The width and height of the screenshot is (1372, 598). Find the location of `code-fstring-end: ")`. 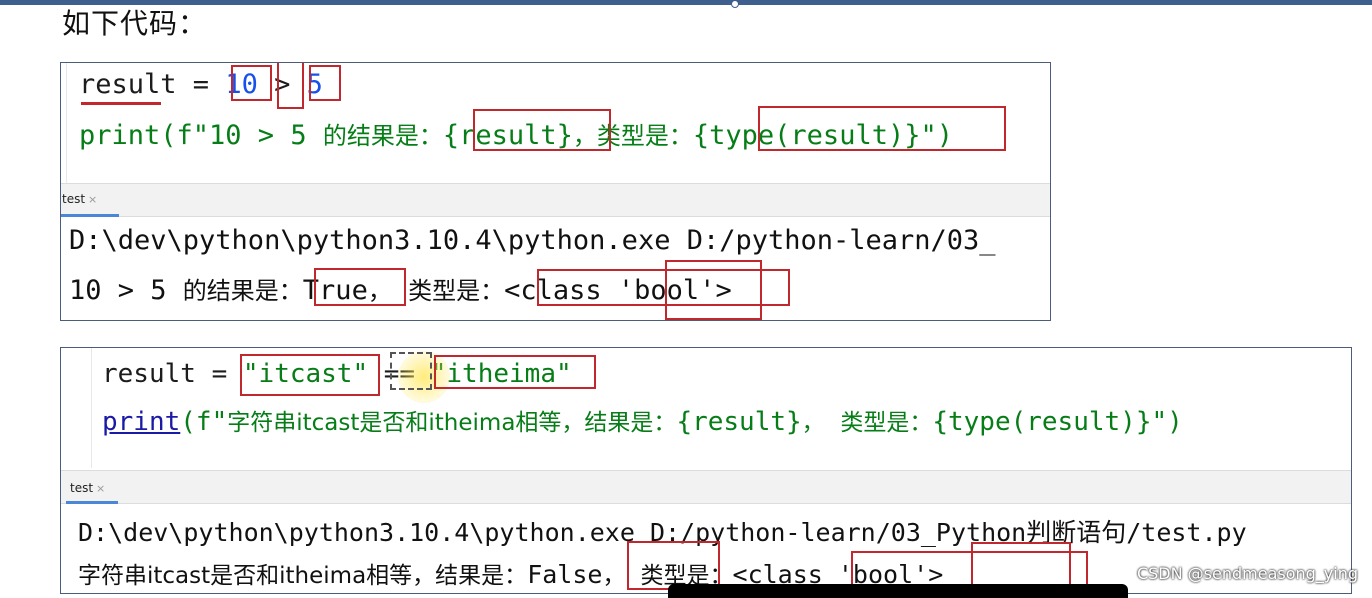

code-fstring-end: ") is located at coordinates (1167, 422).